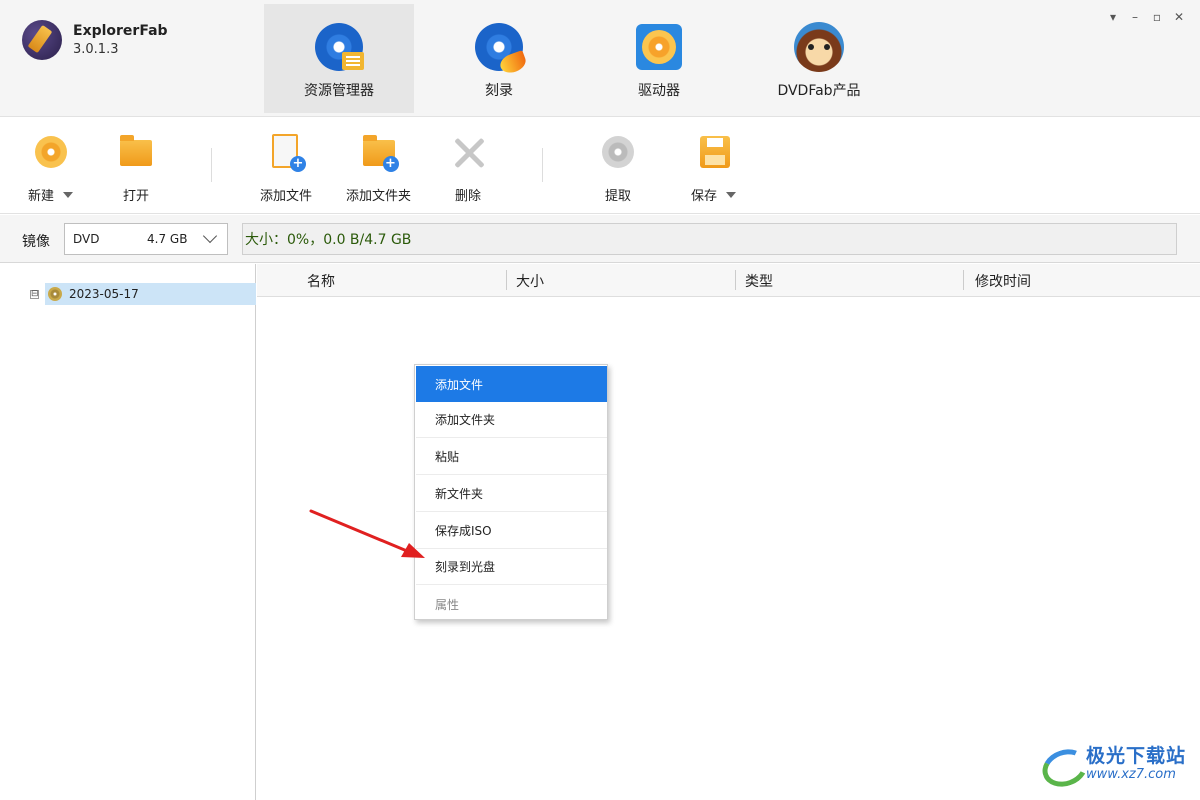  What do you see at coordinates (499, 91) in the screenshot?
I see `tab-burn-label: 刻录` at bounding box center [499, 91].